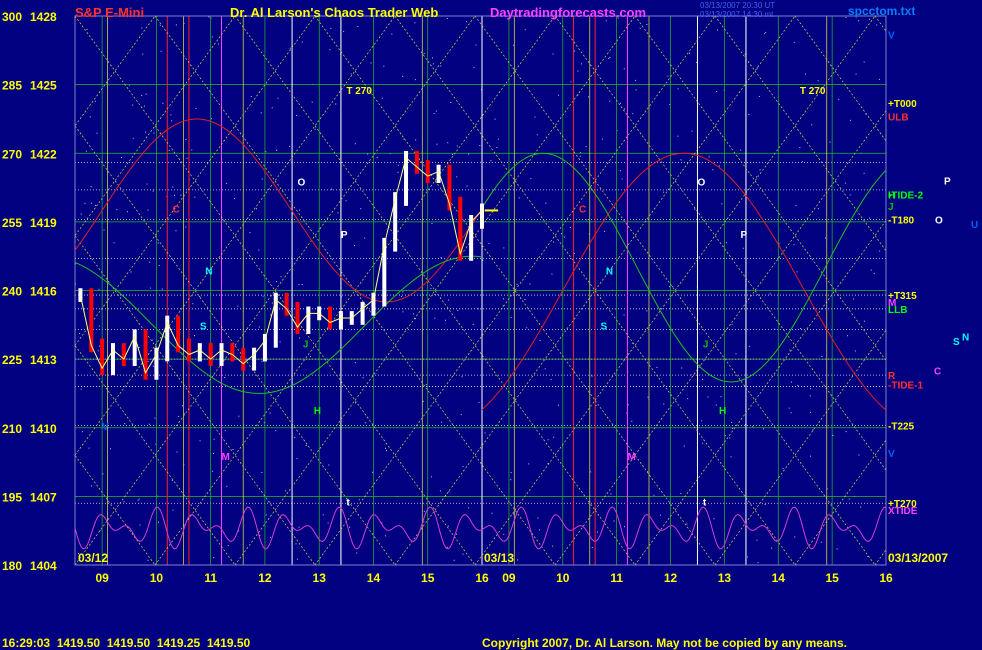 This screenshot has width=982, height=650. What do you see at coordinates (306, 345) in the screenshot?
I see `planet-label: J` at bounding box center [306, 345].